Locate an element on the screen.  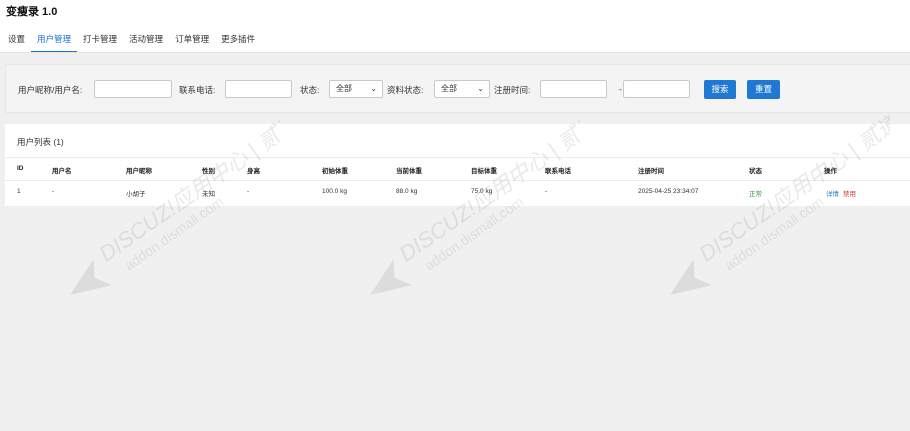
register-time-end-input is located at coordinates (656, 89).